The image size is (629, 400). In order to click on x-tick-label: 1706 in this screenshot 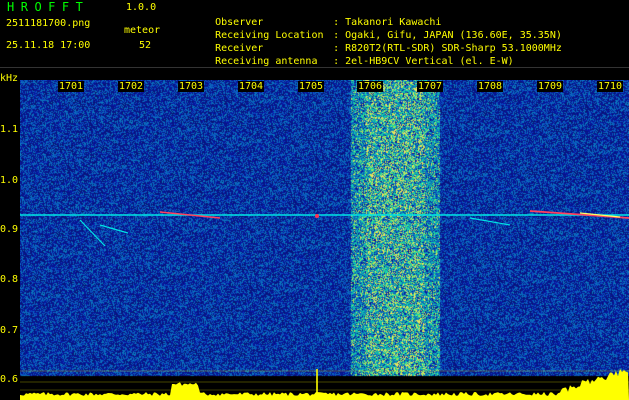, I will do `click(370, 86)`.